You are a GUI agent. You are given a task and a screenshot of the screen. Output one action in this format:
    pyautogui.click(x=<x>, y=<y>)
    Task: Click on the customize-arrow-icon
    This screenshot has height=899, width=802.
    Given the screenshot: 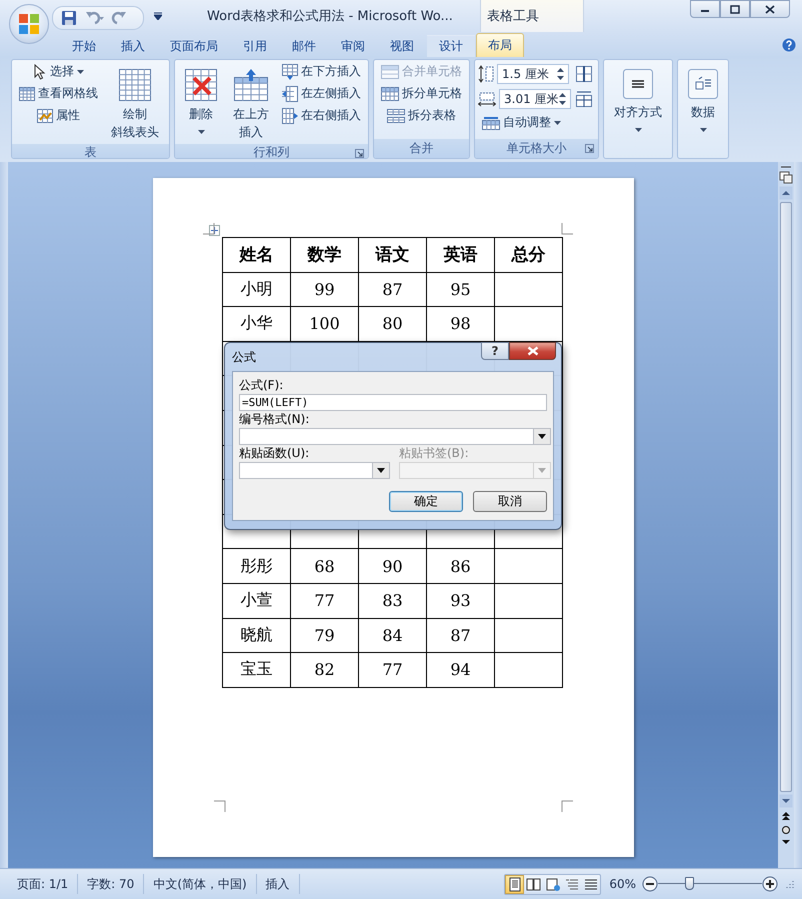 What is the action you would take?
    pyautogui.click(x=158, y=16)
    